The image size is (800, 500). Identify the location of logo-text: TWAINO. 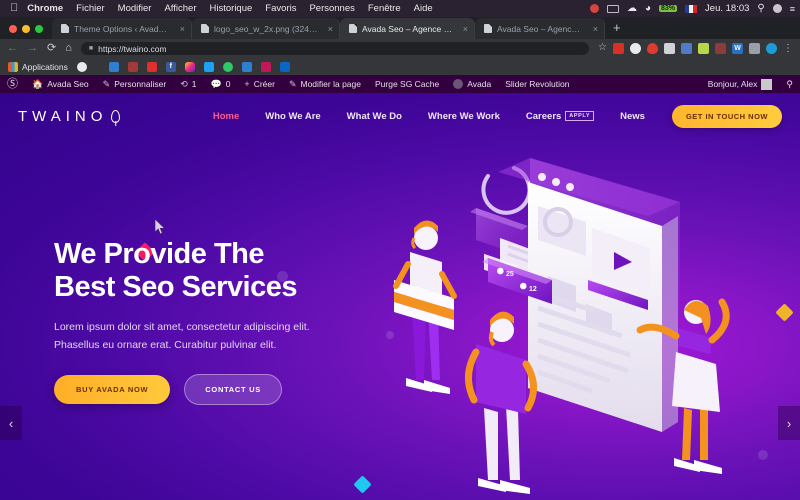
(63, 116).